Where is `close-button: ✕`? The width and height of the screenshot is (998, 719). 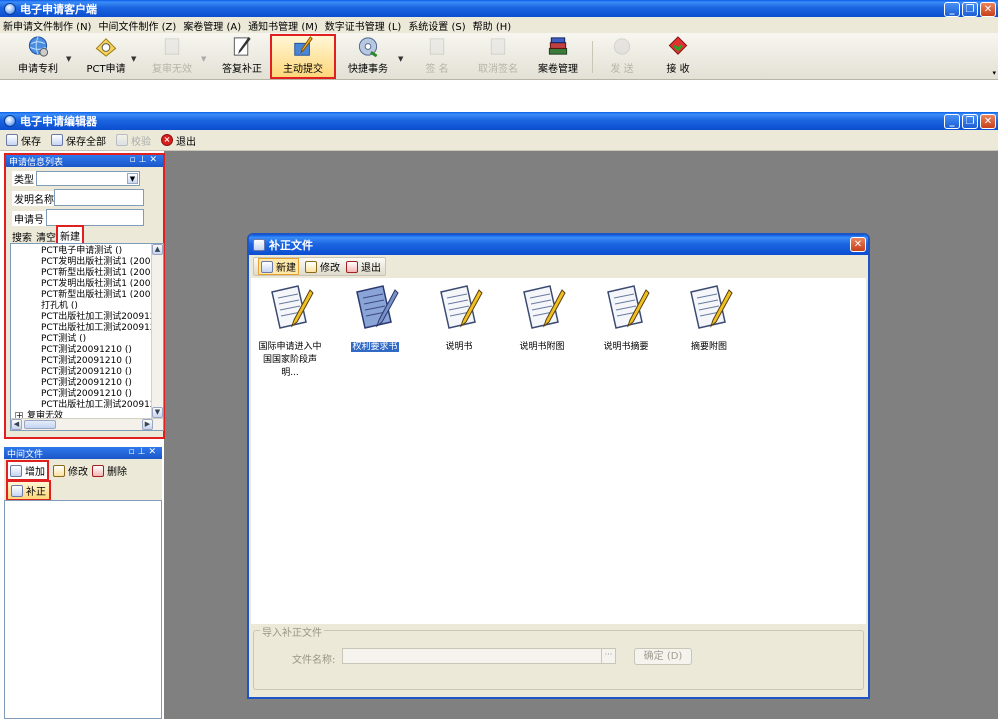 close-button: ✕ is located at coordinates (988, 9).